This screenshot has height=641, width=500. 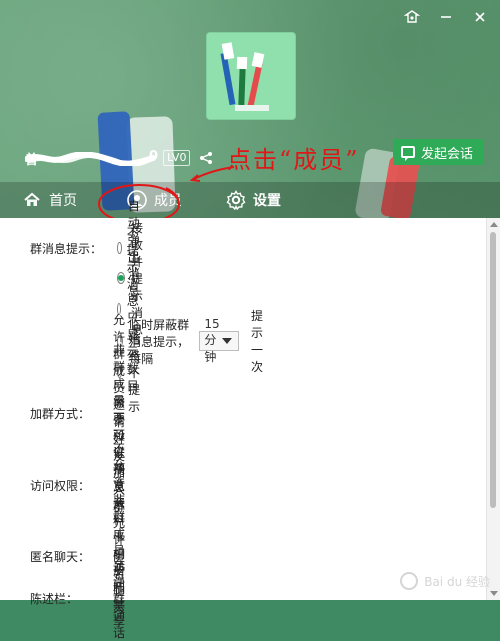 What do you see at coordinates (494, 224) in the screenshot?
I see `scroll-up-icon` at bounding box center [494, 224].